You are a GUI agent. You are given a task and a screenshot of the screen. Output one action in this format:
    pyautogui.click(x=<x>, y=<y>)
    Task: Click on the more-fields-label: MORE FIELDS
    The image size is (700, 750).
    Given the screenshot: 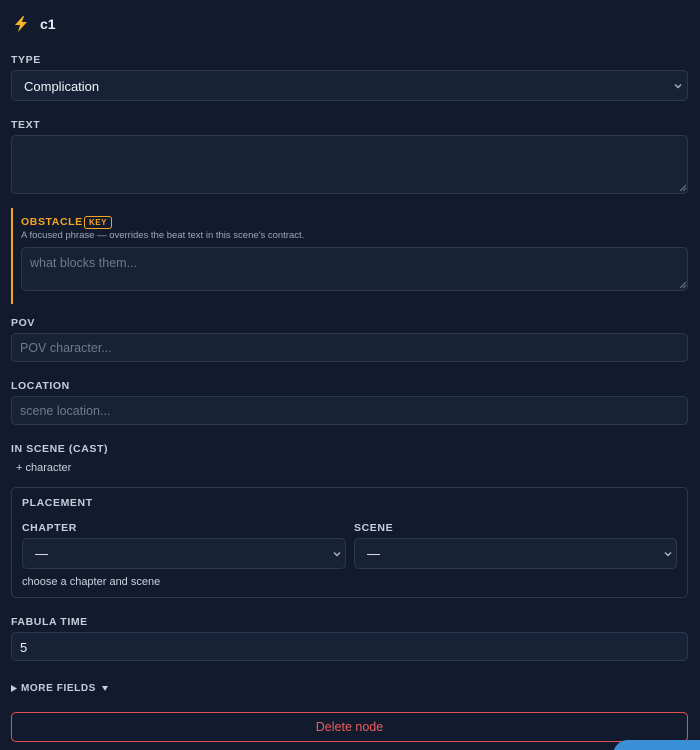 What is the action you would take?
    pyautogui.click(x=58, y=688)
    